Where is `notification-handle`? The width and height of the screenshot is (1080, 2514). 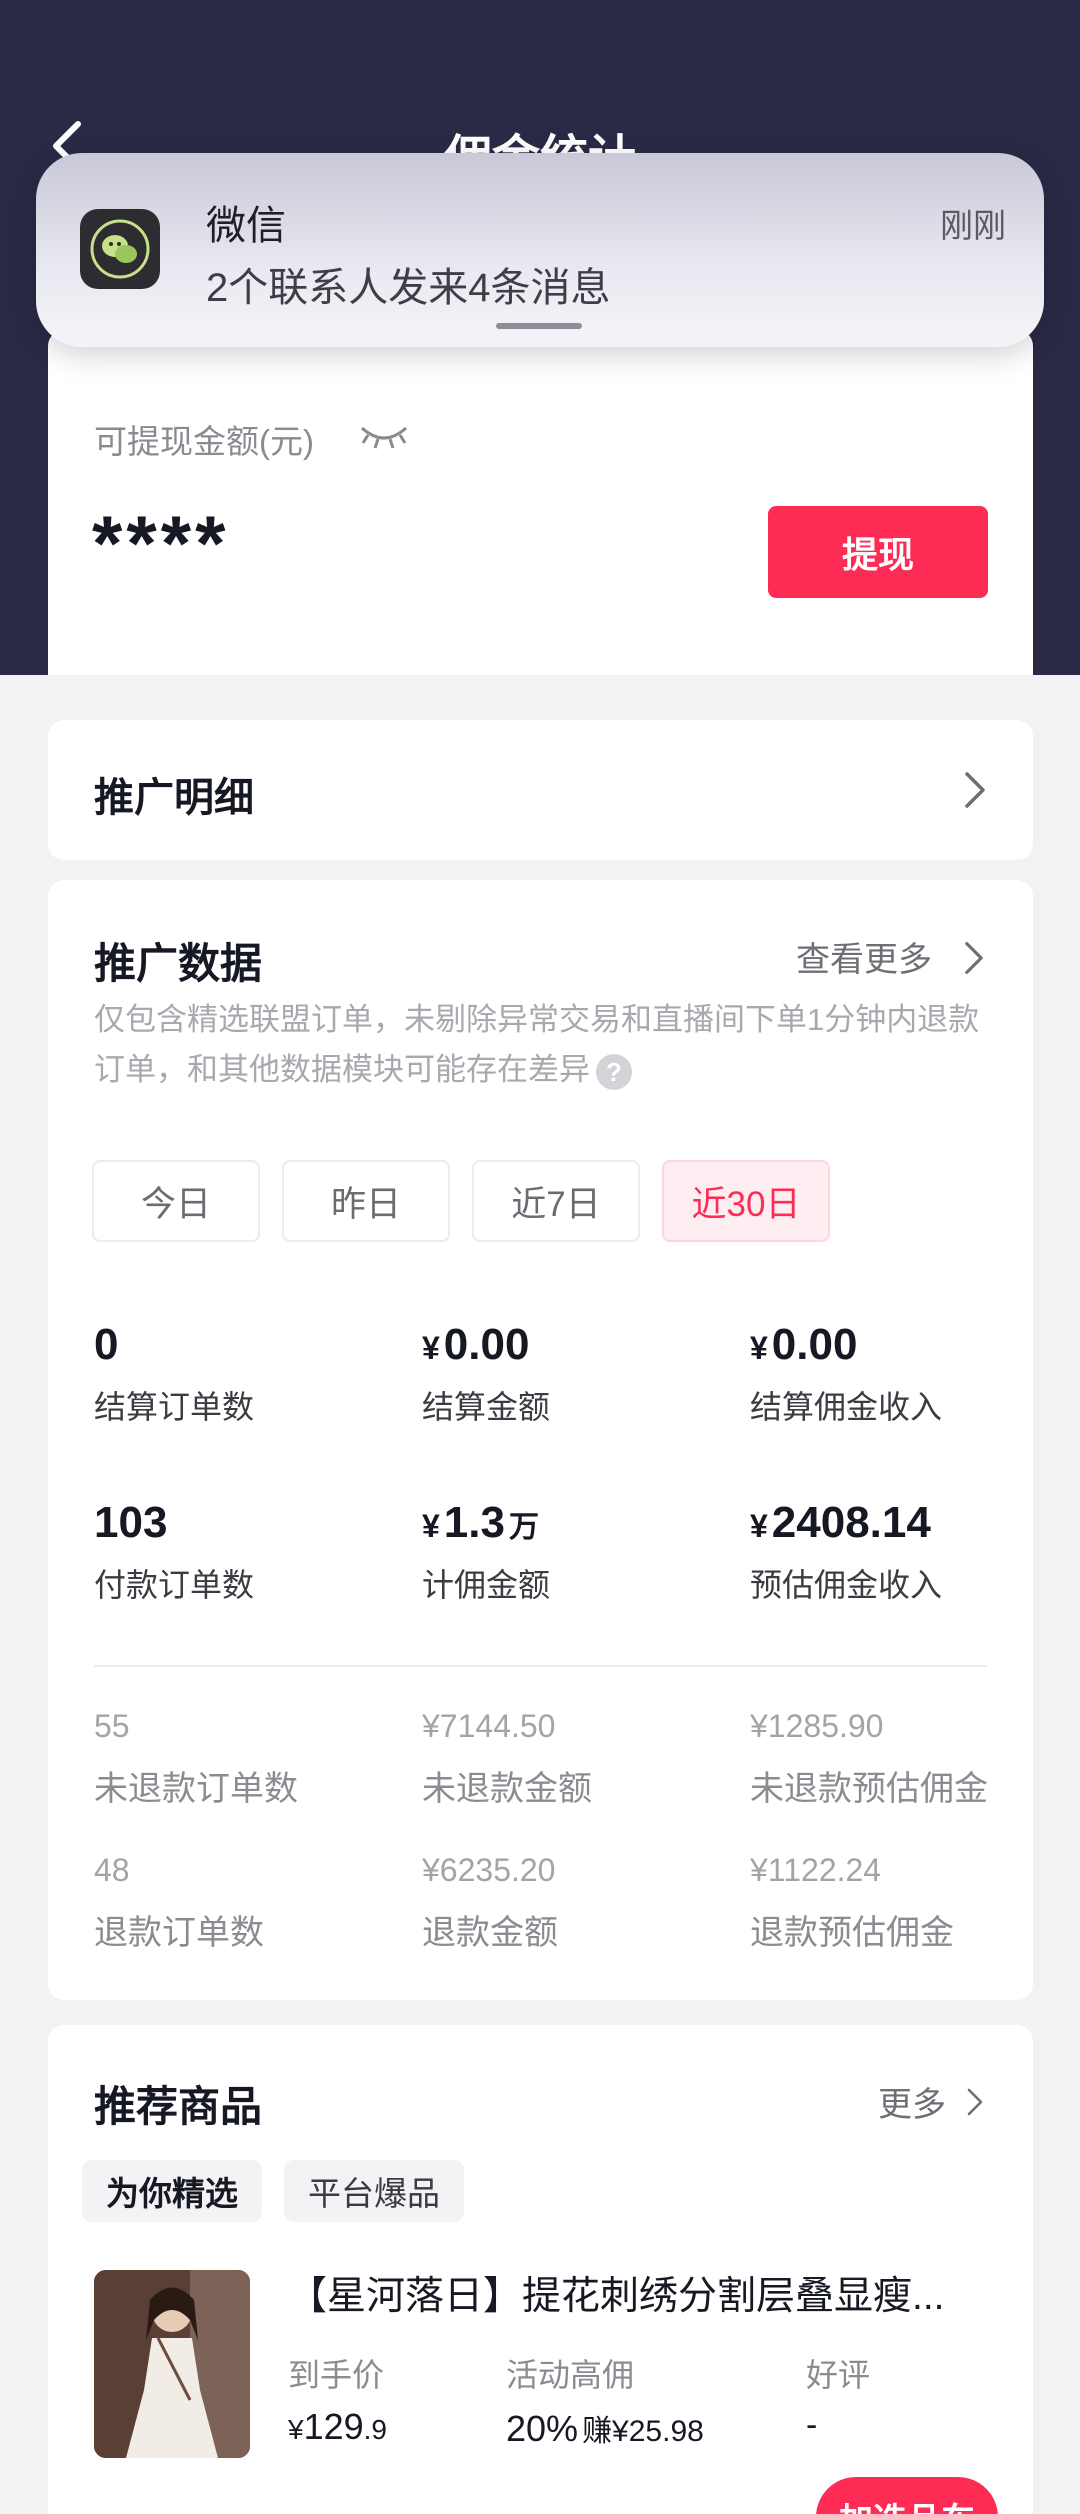 notification-handle is located at coordinates (539, 326).